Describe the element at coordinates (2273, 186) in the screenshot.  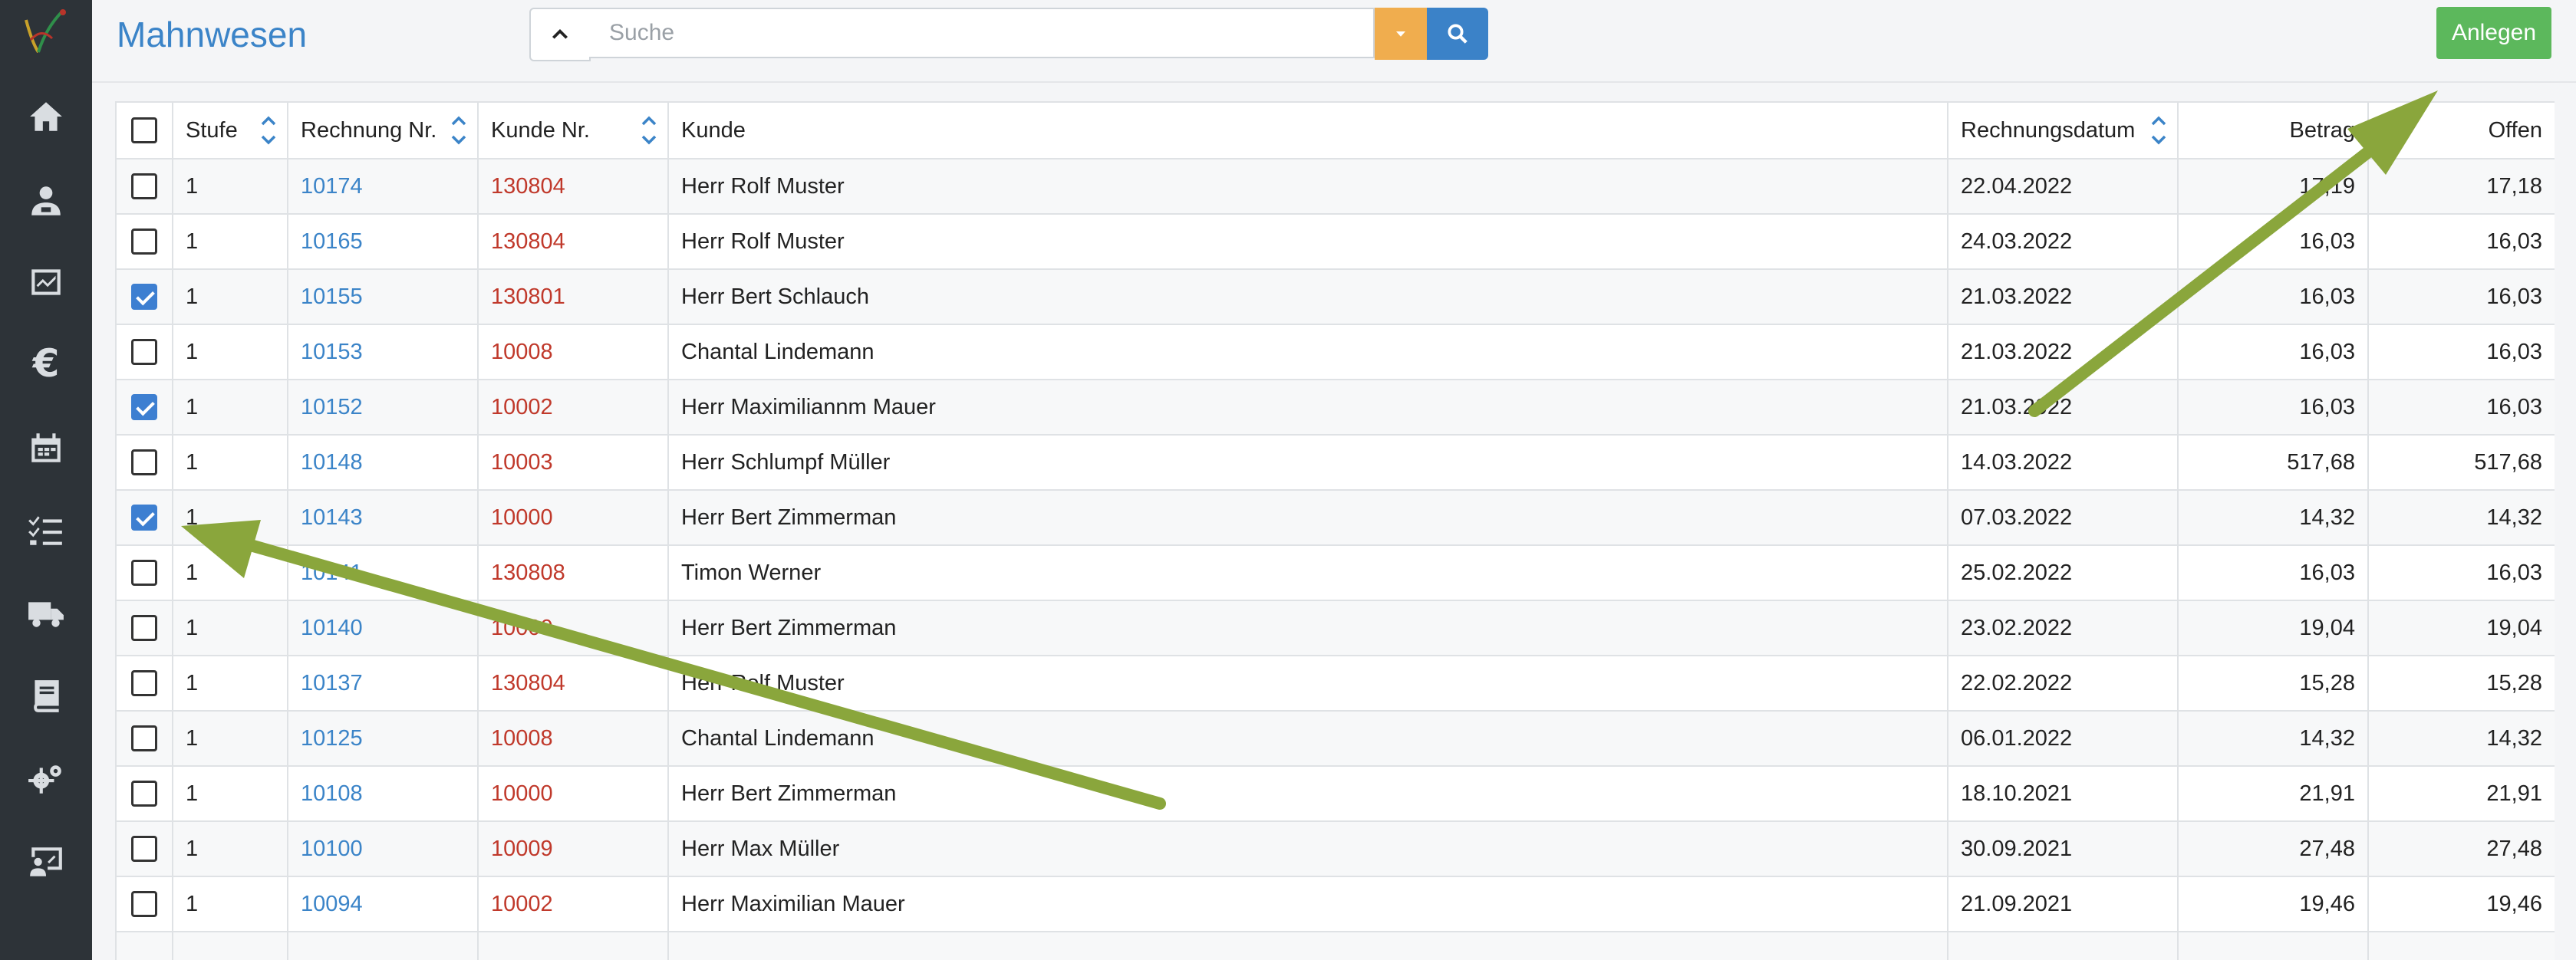
I see `table-cell-amount: 17,19` at that location.